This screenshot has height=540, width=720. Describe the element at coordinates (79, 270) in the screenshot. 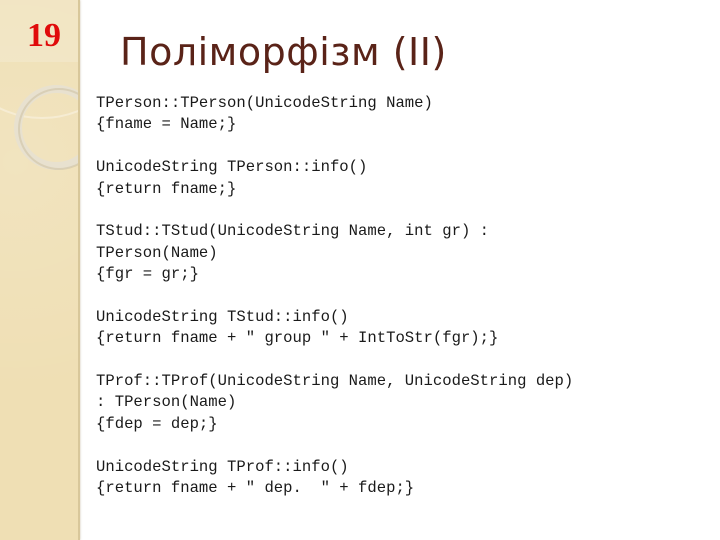

I see `sidebar-divider` at that location.